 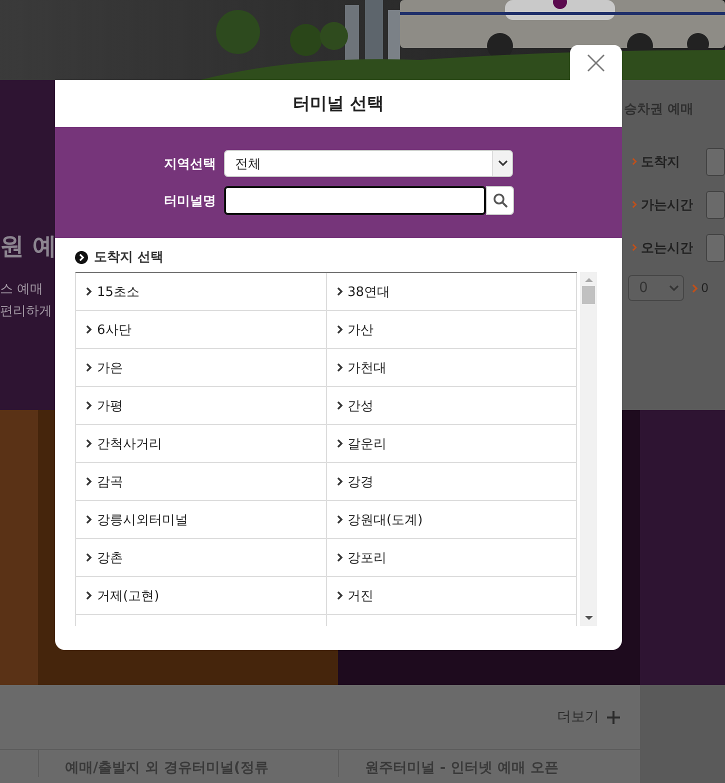 What do you see at coordinates (189, 201) in the screenshot?
I see `field-label: 터미널명` at bounding box center [189, 201].